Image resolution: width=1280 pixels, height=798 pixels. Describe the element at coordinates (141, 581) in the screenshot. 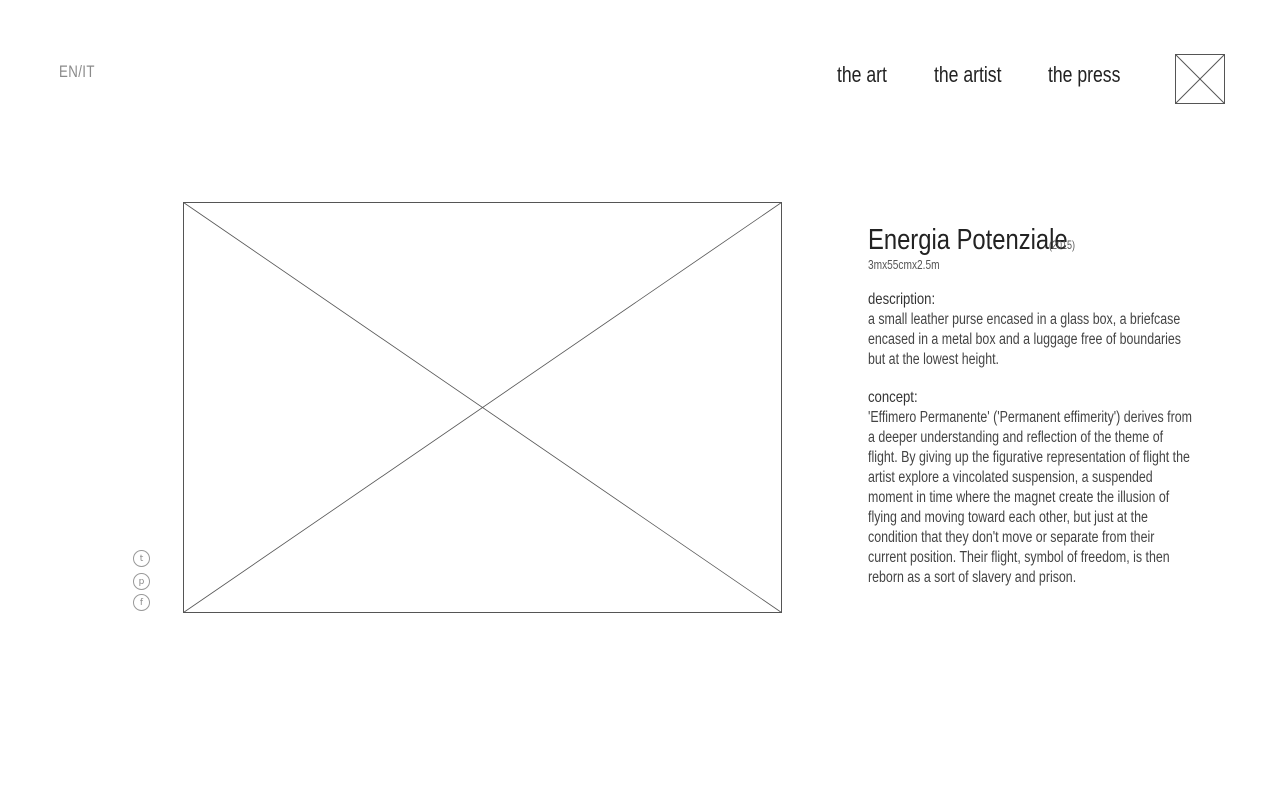

I see `pinterest-icon: p` at that location.